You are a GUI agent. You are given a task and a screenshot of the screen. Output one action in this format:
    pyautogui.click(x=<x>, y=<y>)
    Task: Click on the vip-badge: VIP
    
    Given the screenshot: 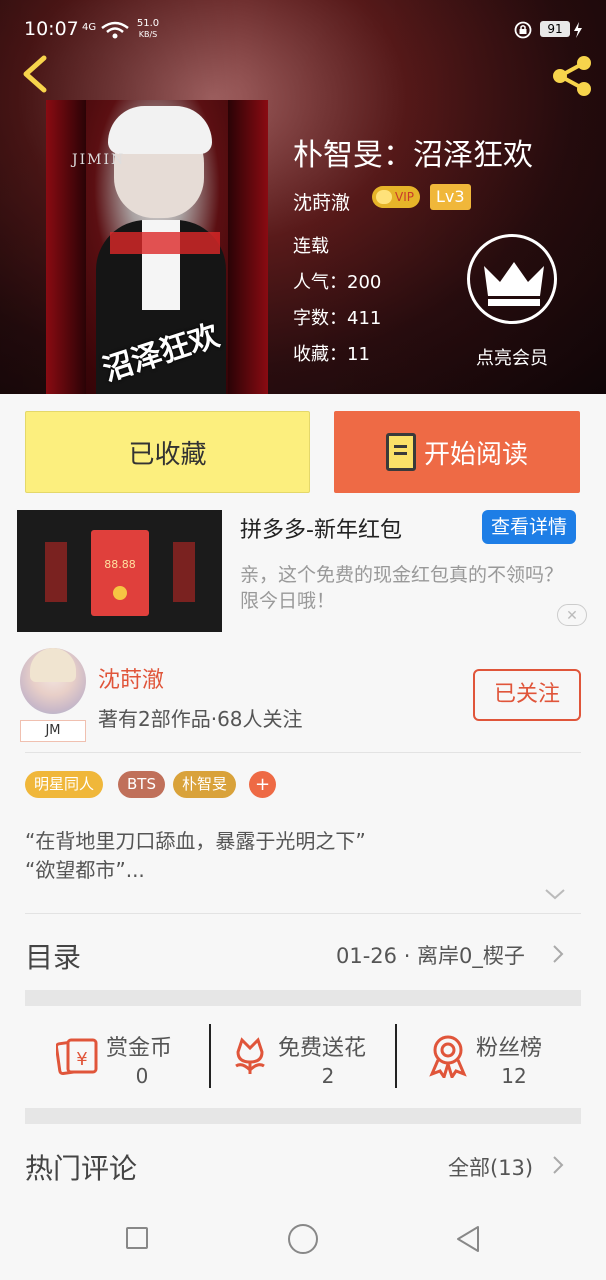 What is the action you would take?
    pyautogui.click(x=396, y=197)
    